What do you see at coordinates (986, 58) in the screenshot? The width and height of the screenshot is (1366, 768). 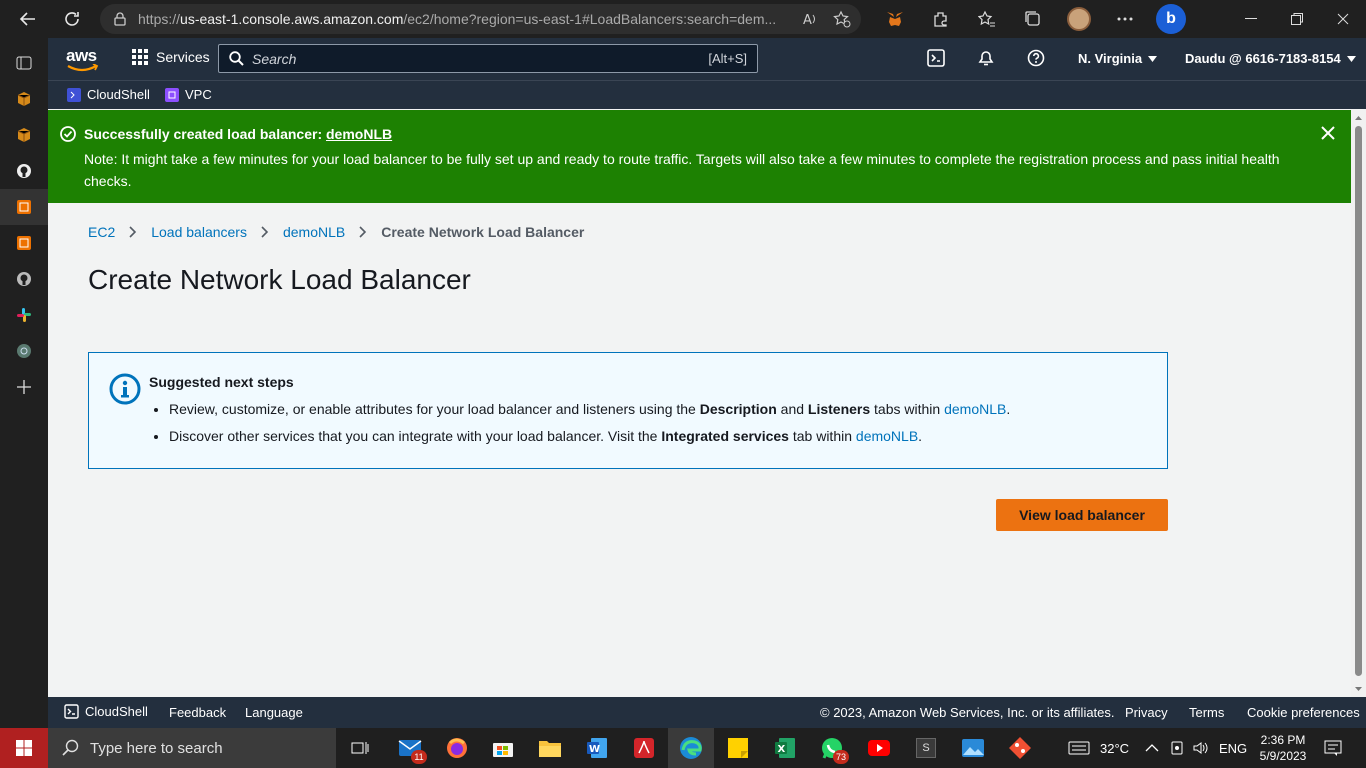 I see `notifications-icon` at bounding box center [986, 58].